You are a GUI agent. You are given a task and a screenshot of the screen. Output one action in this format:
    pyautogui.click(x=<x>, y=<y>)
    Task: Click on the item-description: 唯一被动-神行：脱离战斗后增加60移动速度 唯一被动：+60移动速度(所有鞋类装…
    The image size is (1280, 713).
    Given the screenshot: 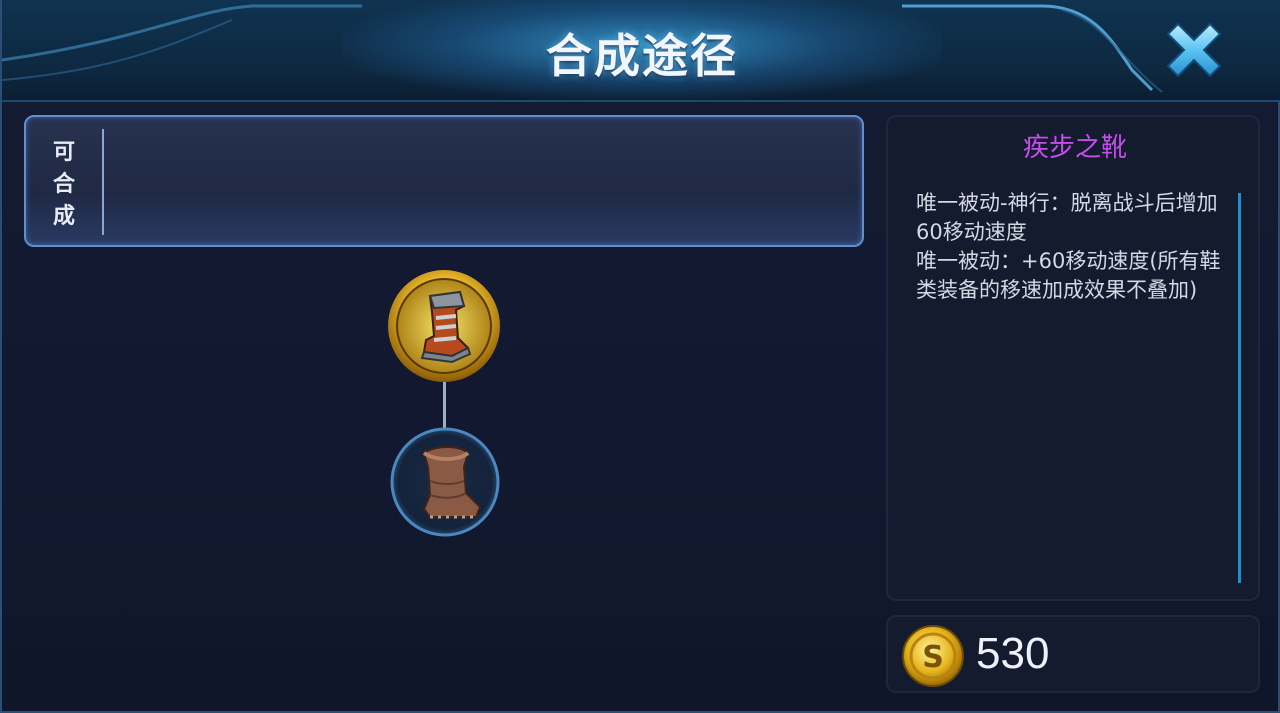 What is the action you would take?
    pyautogui.click(x=1076, y=247)
    